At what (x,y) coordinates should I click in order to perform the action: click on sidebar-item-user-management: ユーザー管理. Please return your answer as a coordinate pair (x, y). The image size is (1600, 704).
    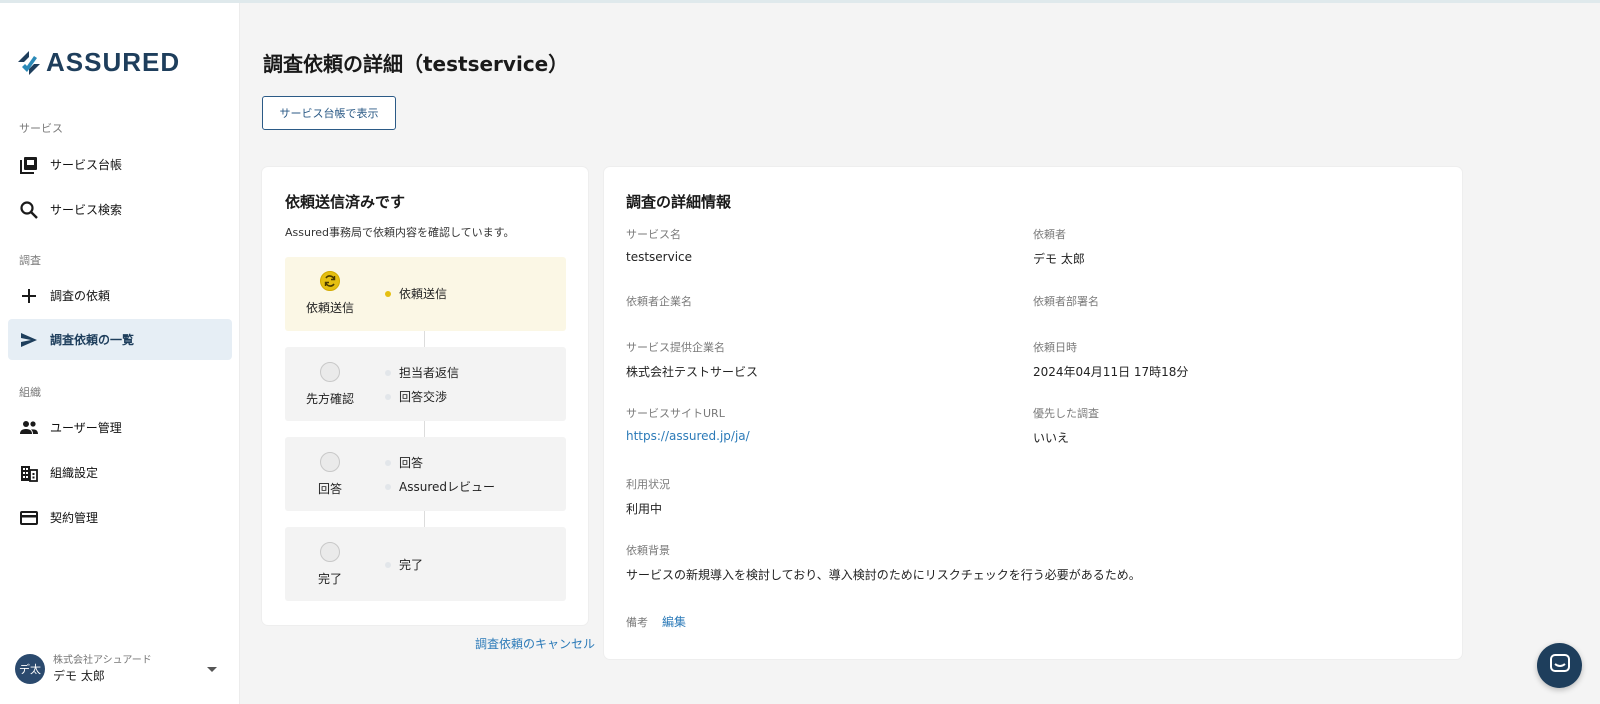
    Looking at the image, I should click on (120, 427).